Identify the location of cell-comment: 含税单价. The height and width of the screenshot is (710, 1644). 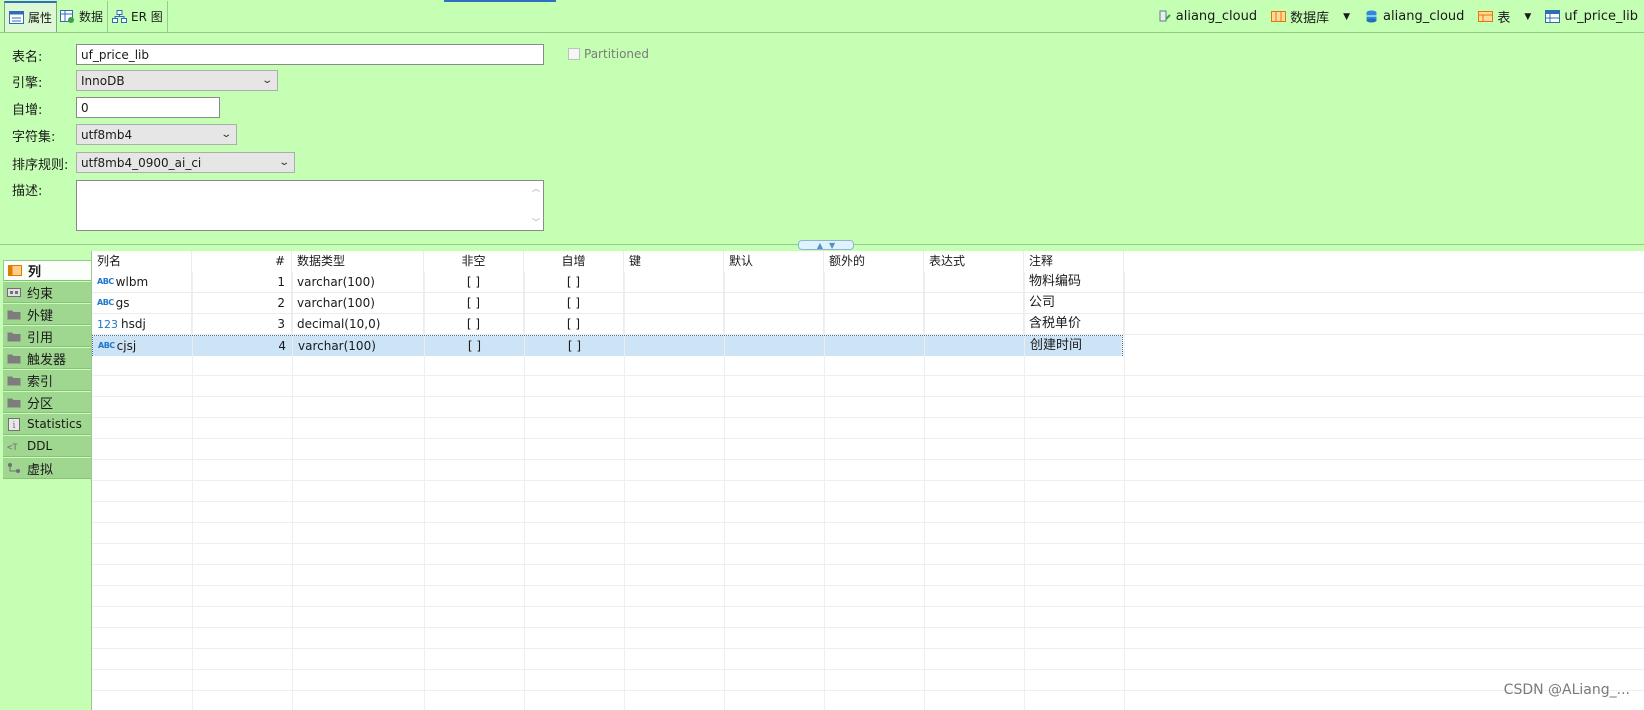
(1074, 324).